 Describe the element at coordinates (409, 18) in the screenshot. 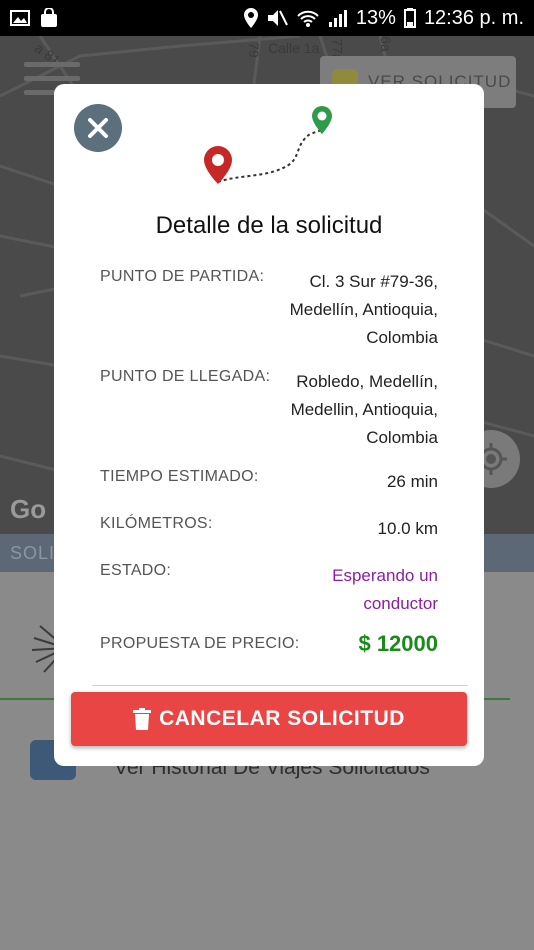

I see `battery-icon` at that location.